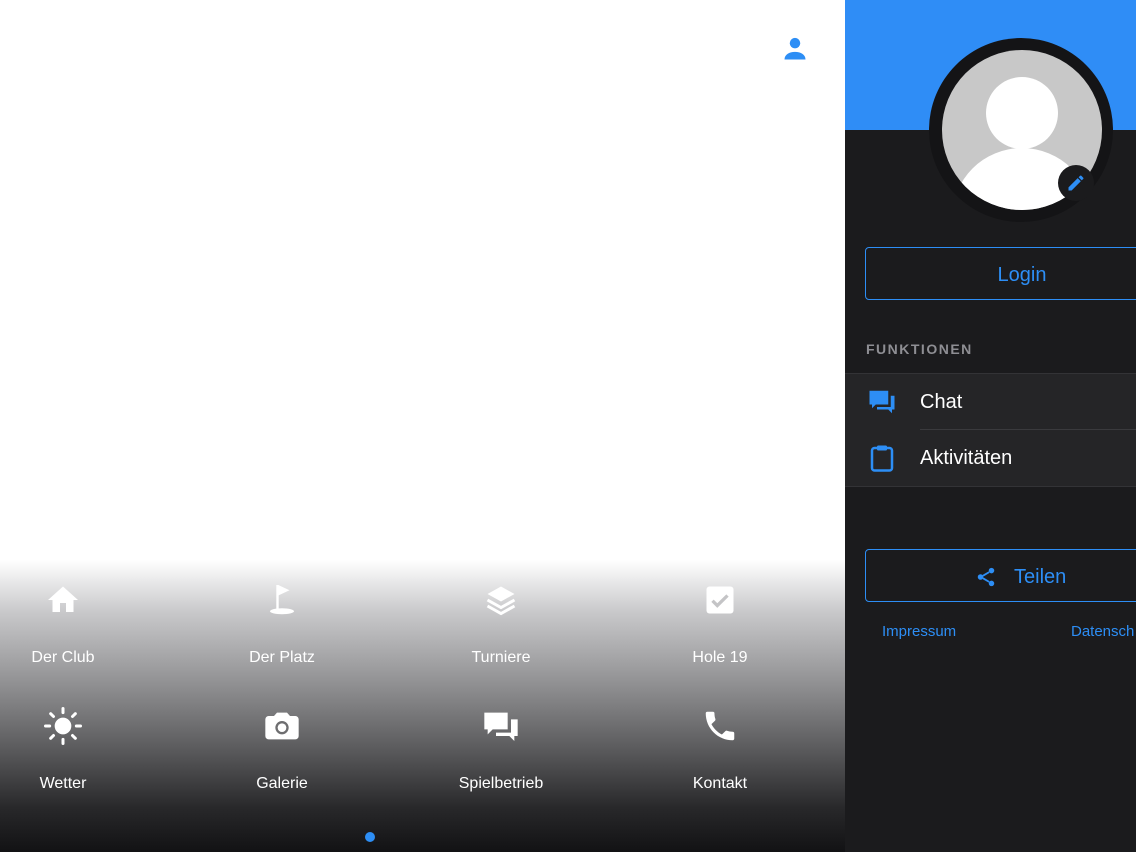 This screenshot has width=1136, height=852. What do you see at coordinates (501, 749) in the screenshot?
I see `tile-spielbetrieb: Spielbetrieb` at bounding box center [501, 749].